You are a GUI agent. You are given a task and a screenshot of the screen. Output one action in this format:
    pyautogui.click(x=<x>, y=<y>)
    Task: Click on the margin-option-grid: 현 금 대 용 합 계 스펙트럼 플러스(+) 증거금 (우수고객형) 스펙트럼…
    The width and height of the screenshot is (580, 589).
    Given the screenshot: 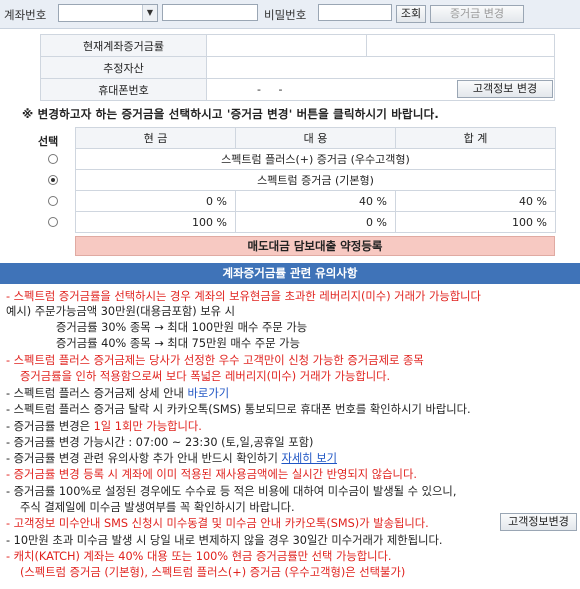 What is the action you would take?
    pyautogui.click(x=315, y=180)
    